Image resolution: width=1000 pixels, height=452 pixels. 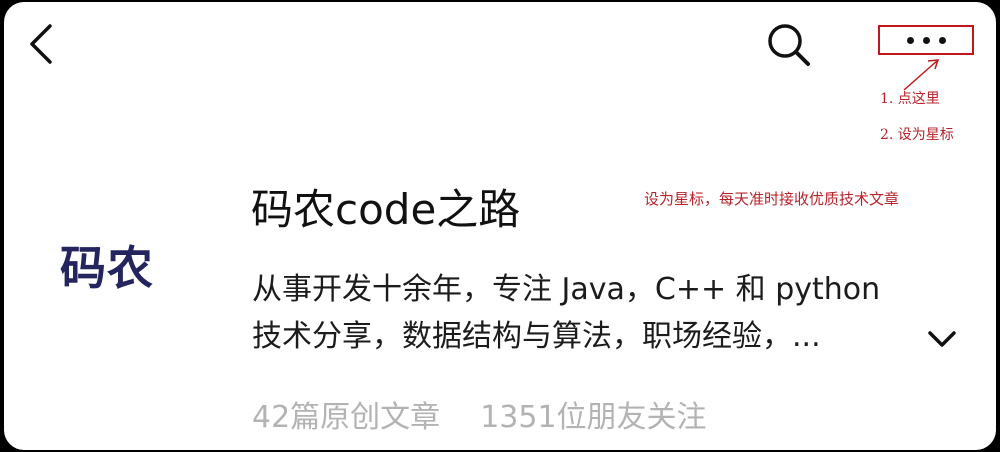 What do you see at coordinates (386, 209) in the screenshot?
I see `account-name: 码农code之路` at bounding box center [386, 209].